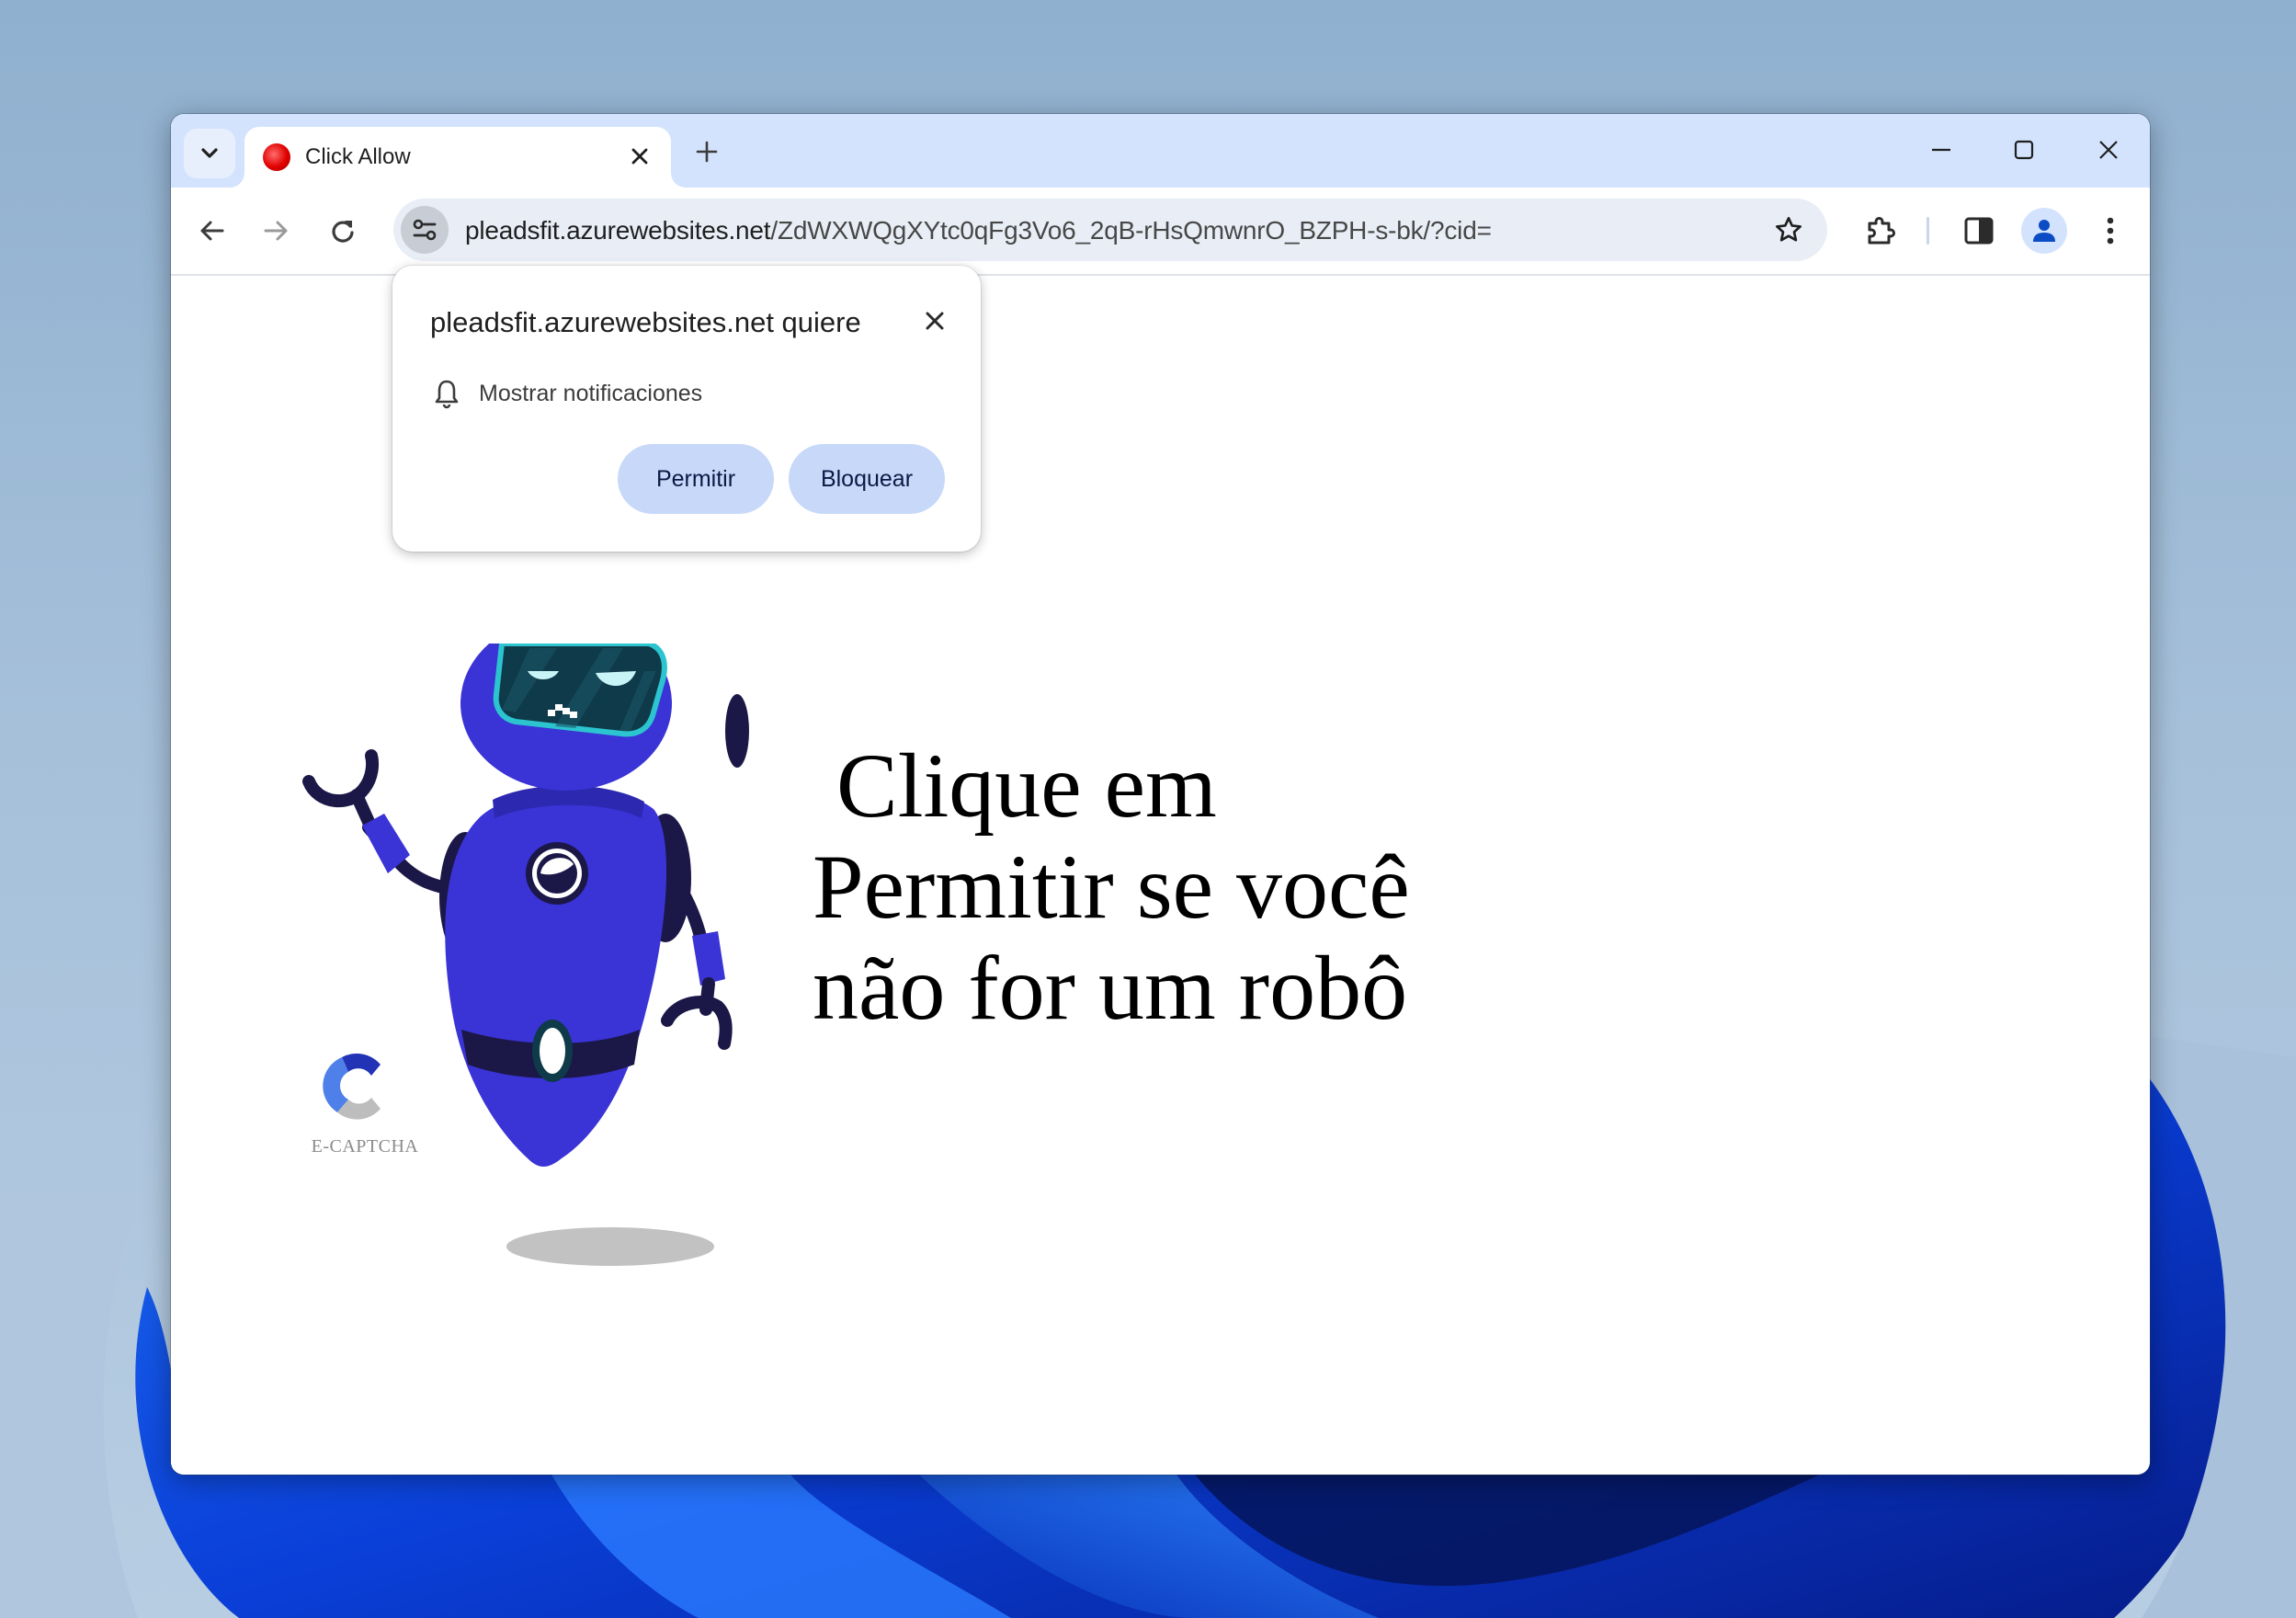  What do you see at coordinates (352, 1087) in the screenshot?
I see `ecaptcha-c-logo-icon` at bounding box center [352, 1087].